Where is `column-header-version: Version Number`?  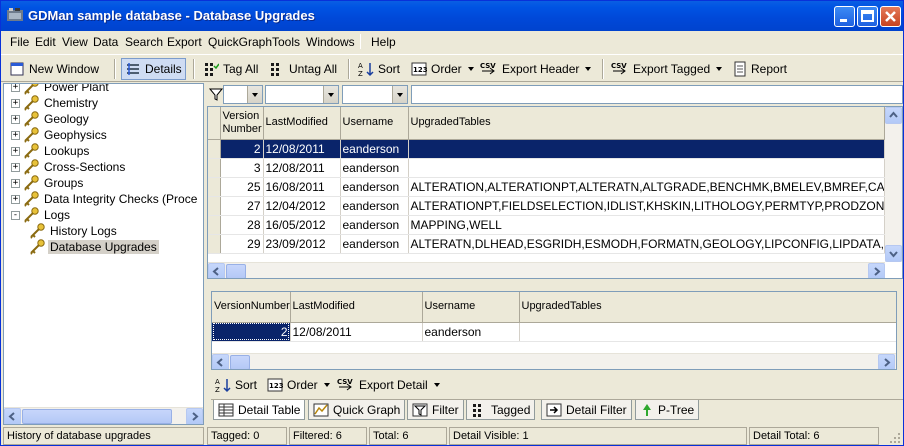
column-header-version: Version Number is located at coordinates (242, 123).